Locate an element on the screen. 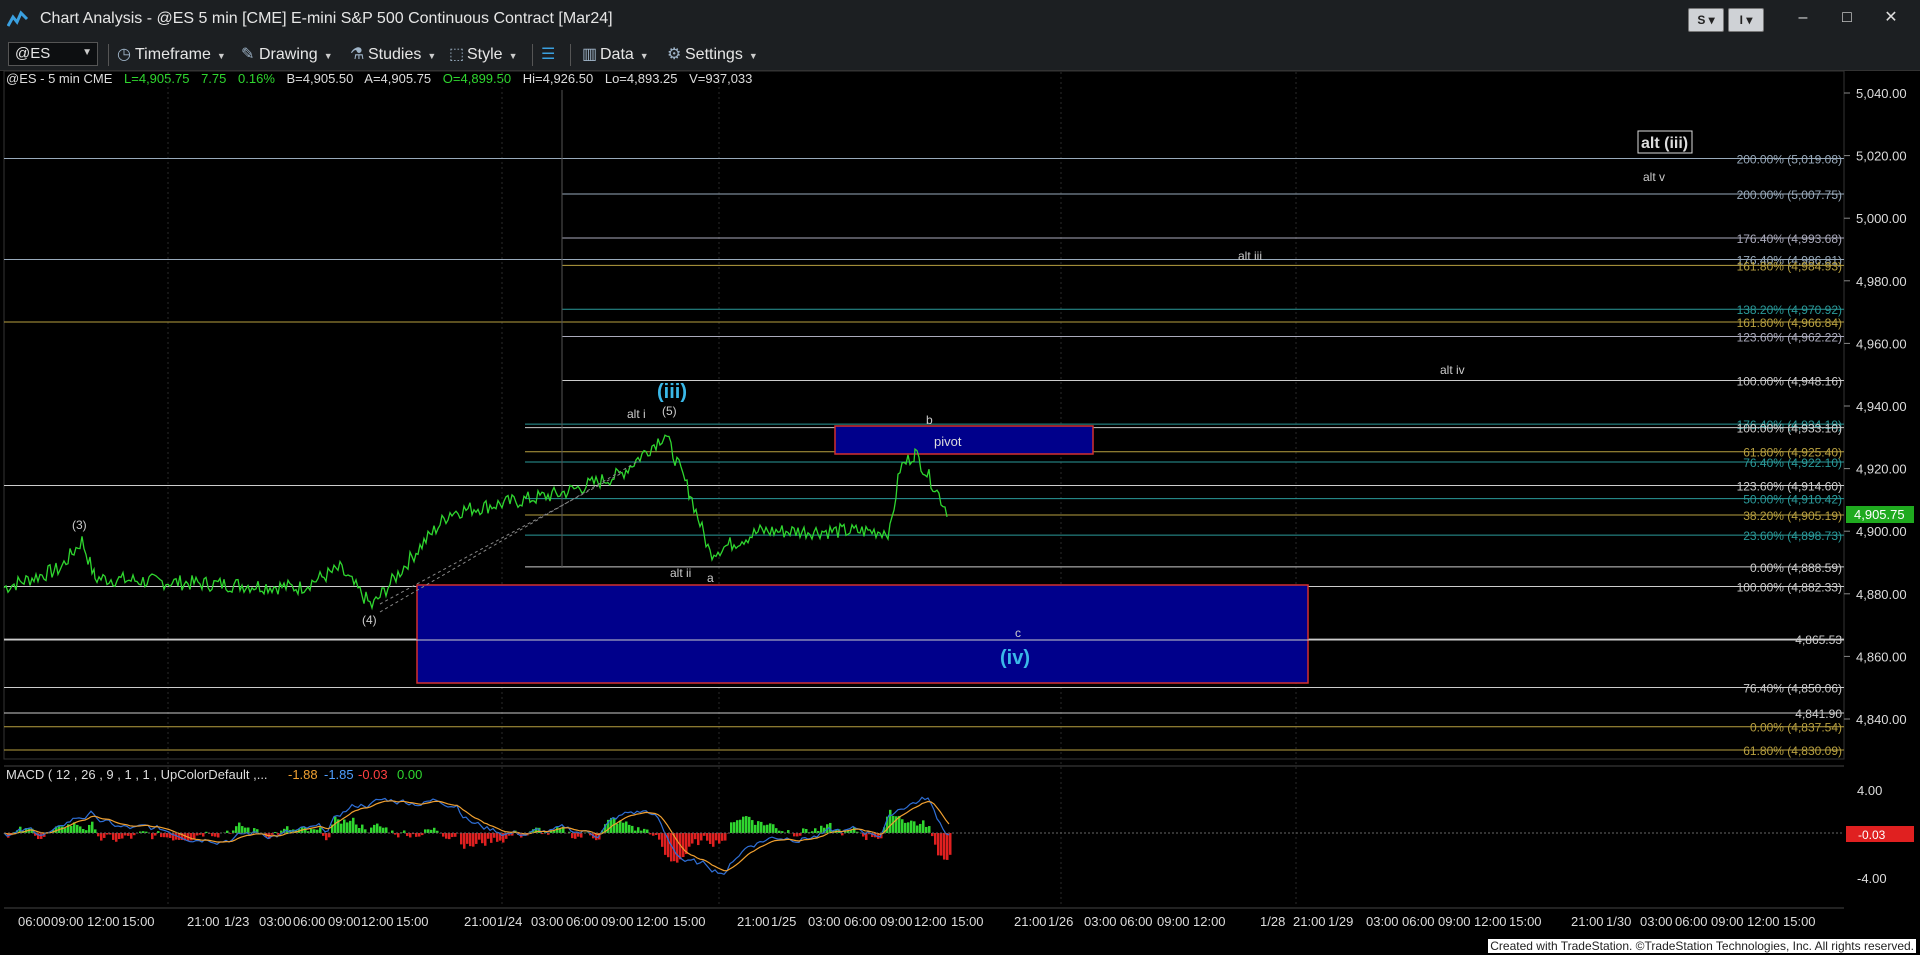 The height and width of the screenshot is (955, 1920). fib-label: 123.60% (4,914.60) is located at coordinates (1789, 487).